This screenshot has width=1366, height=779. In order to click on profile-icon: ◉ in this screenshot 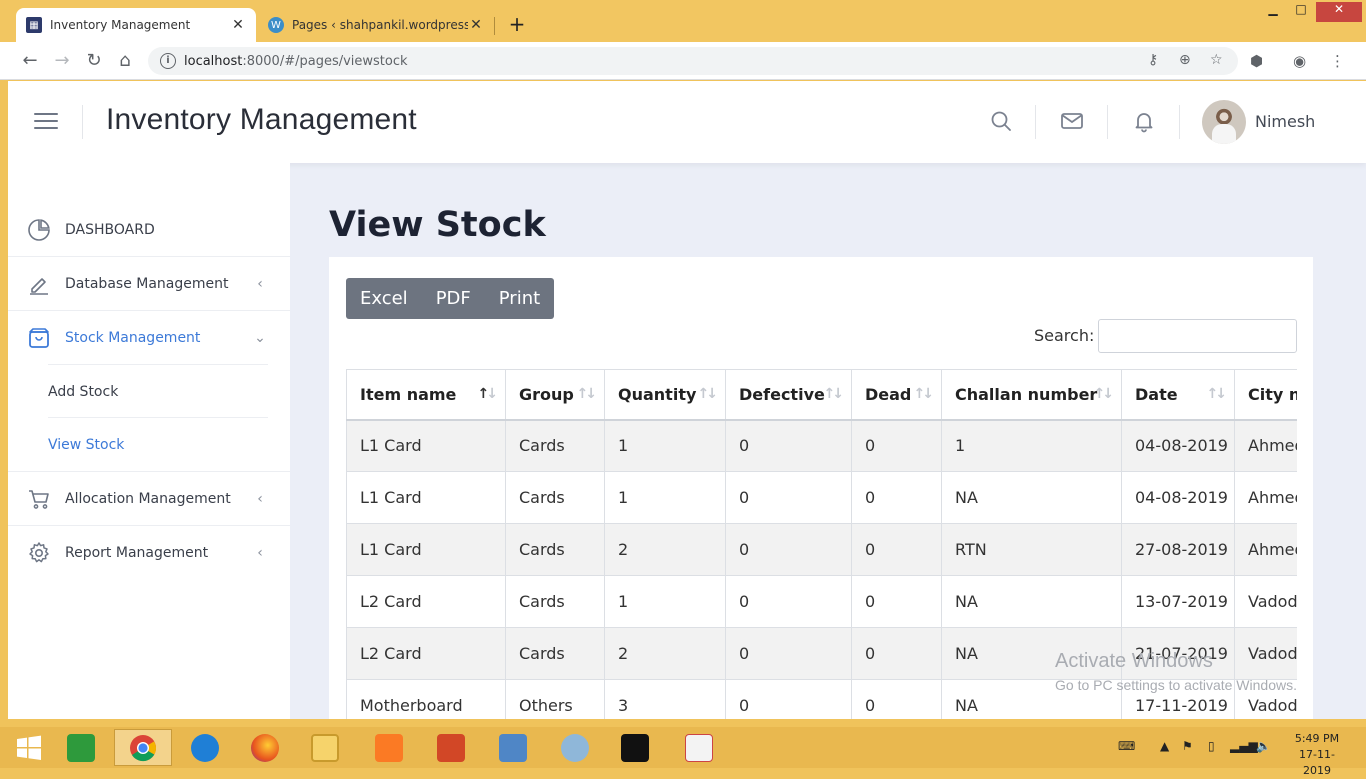, I will do `click(1299, 61)`.